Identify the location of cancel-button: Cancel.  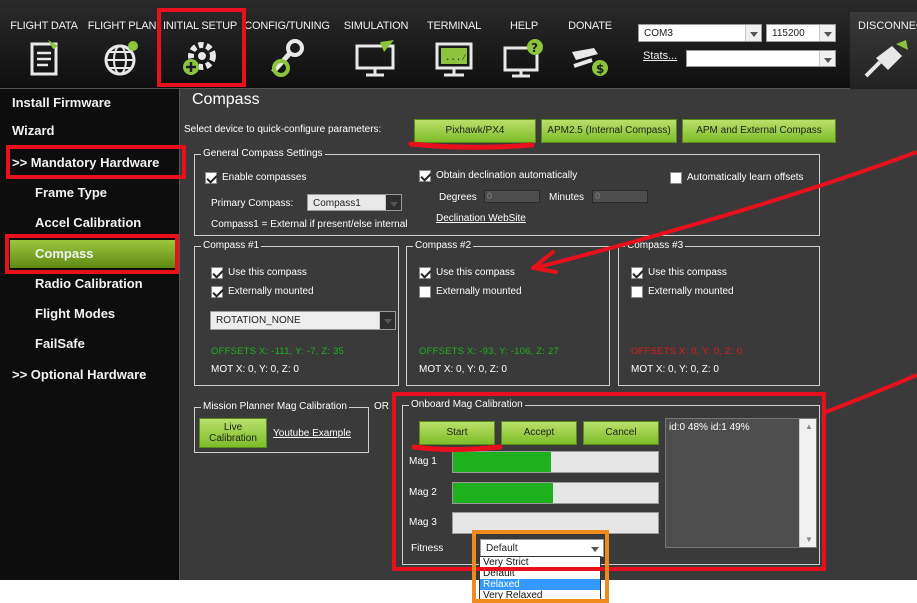
(621, 433).